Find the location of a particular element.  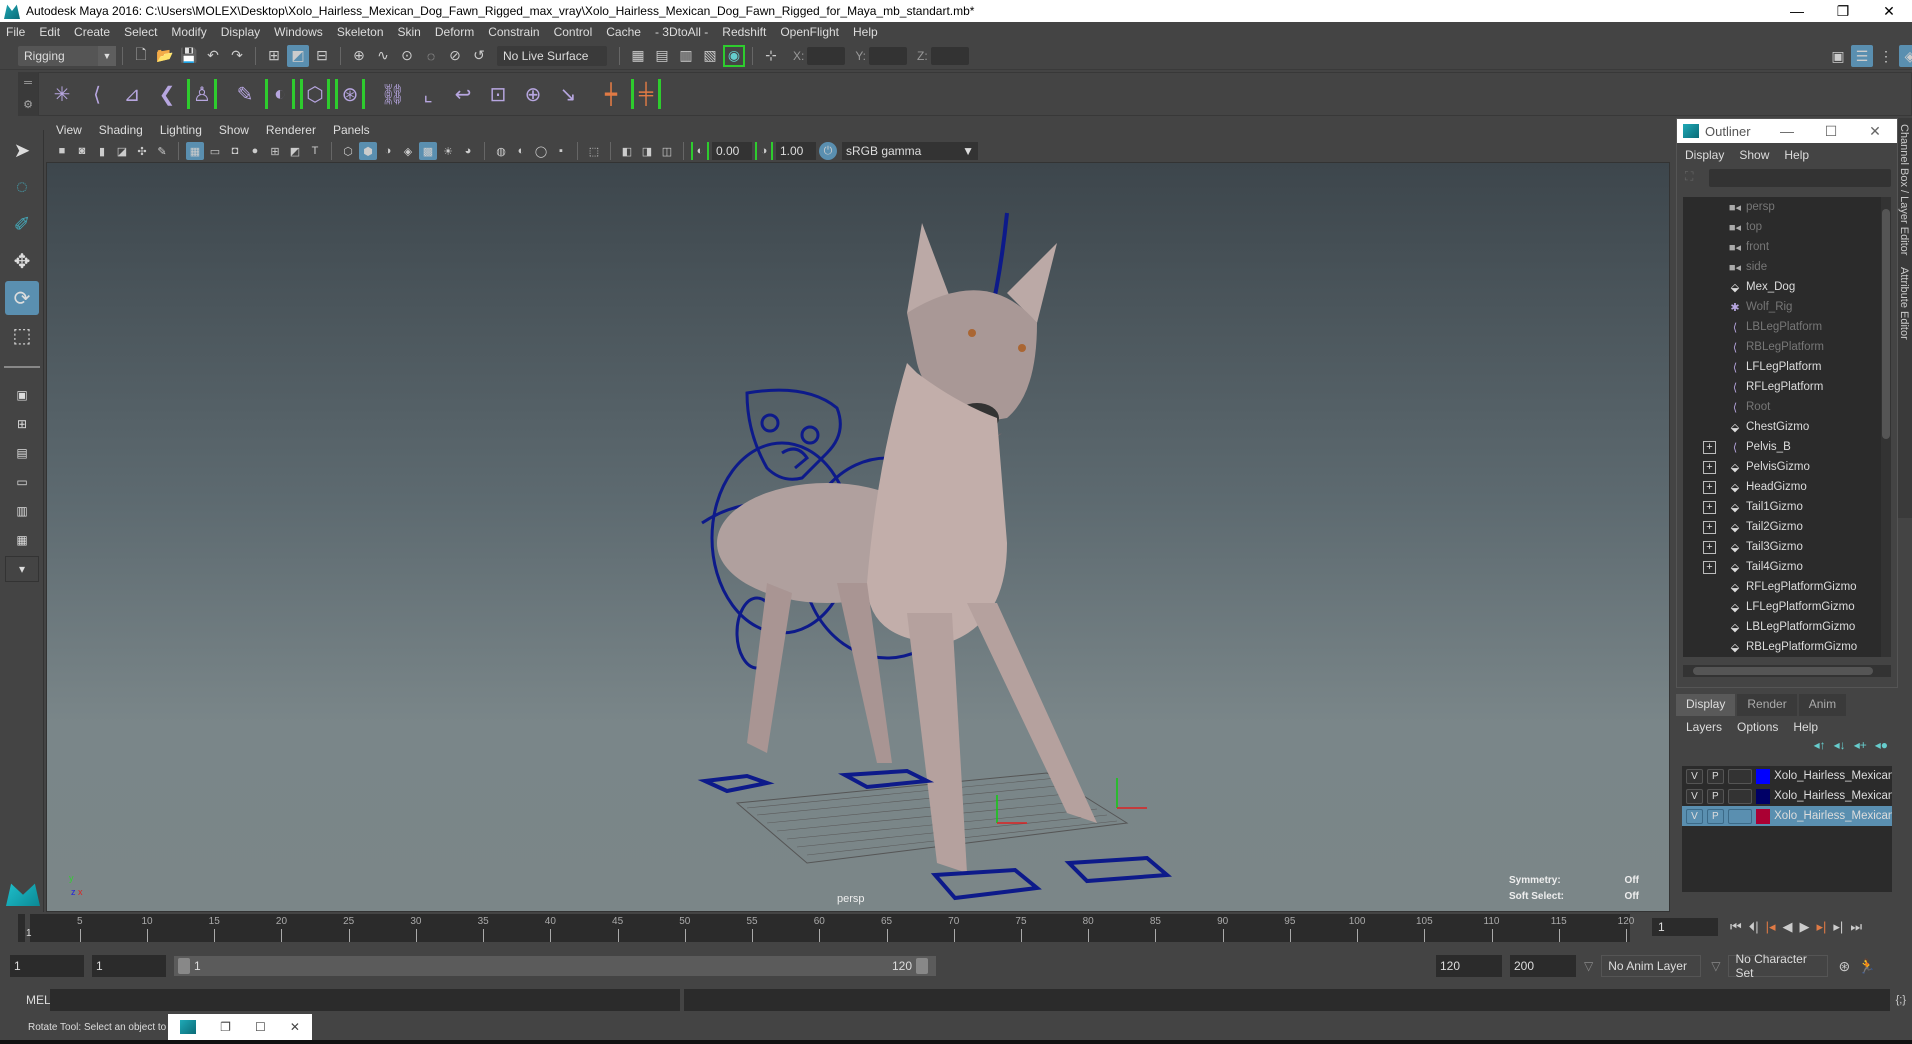

insert-joint-icon: ⟨ is located at coordinates (97, 94).